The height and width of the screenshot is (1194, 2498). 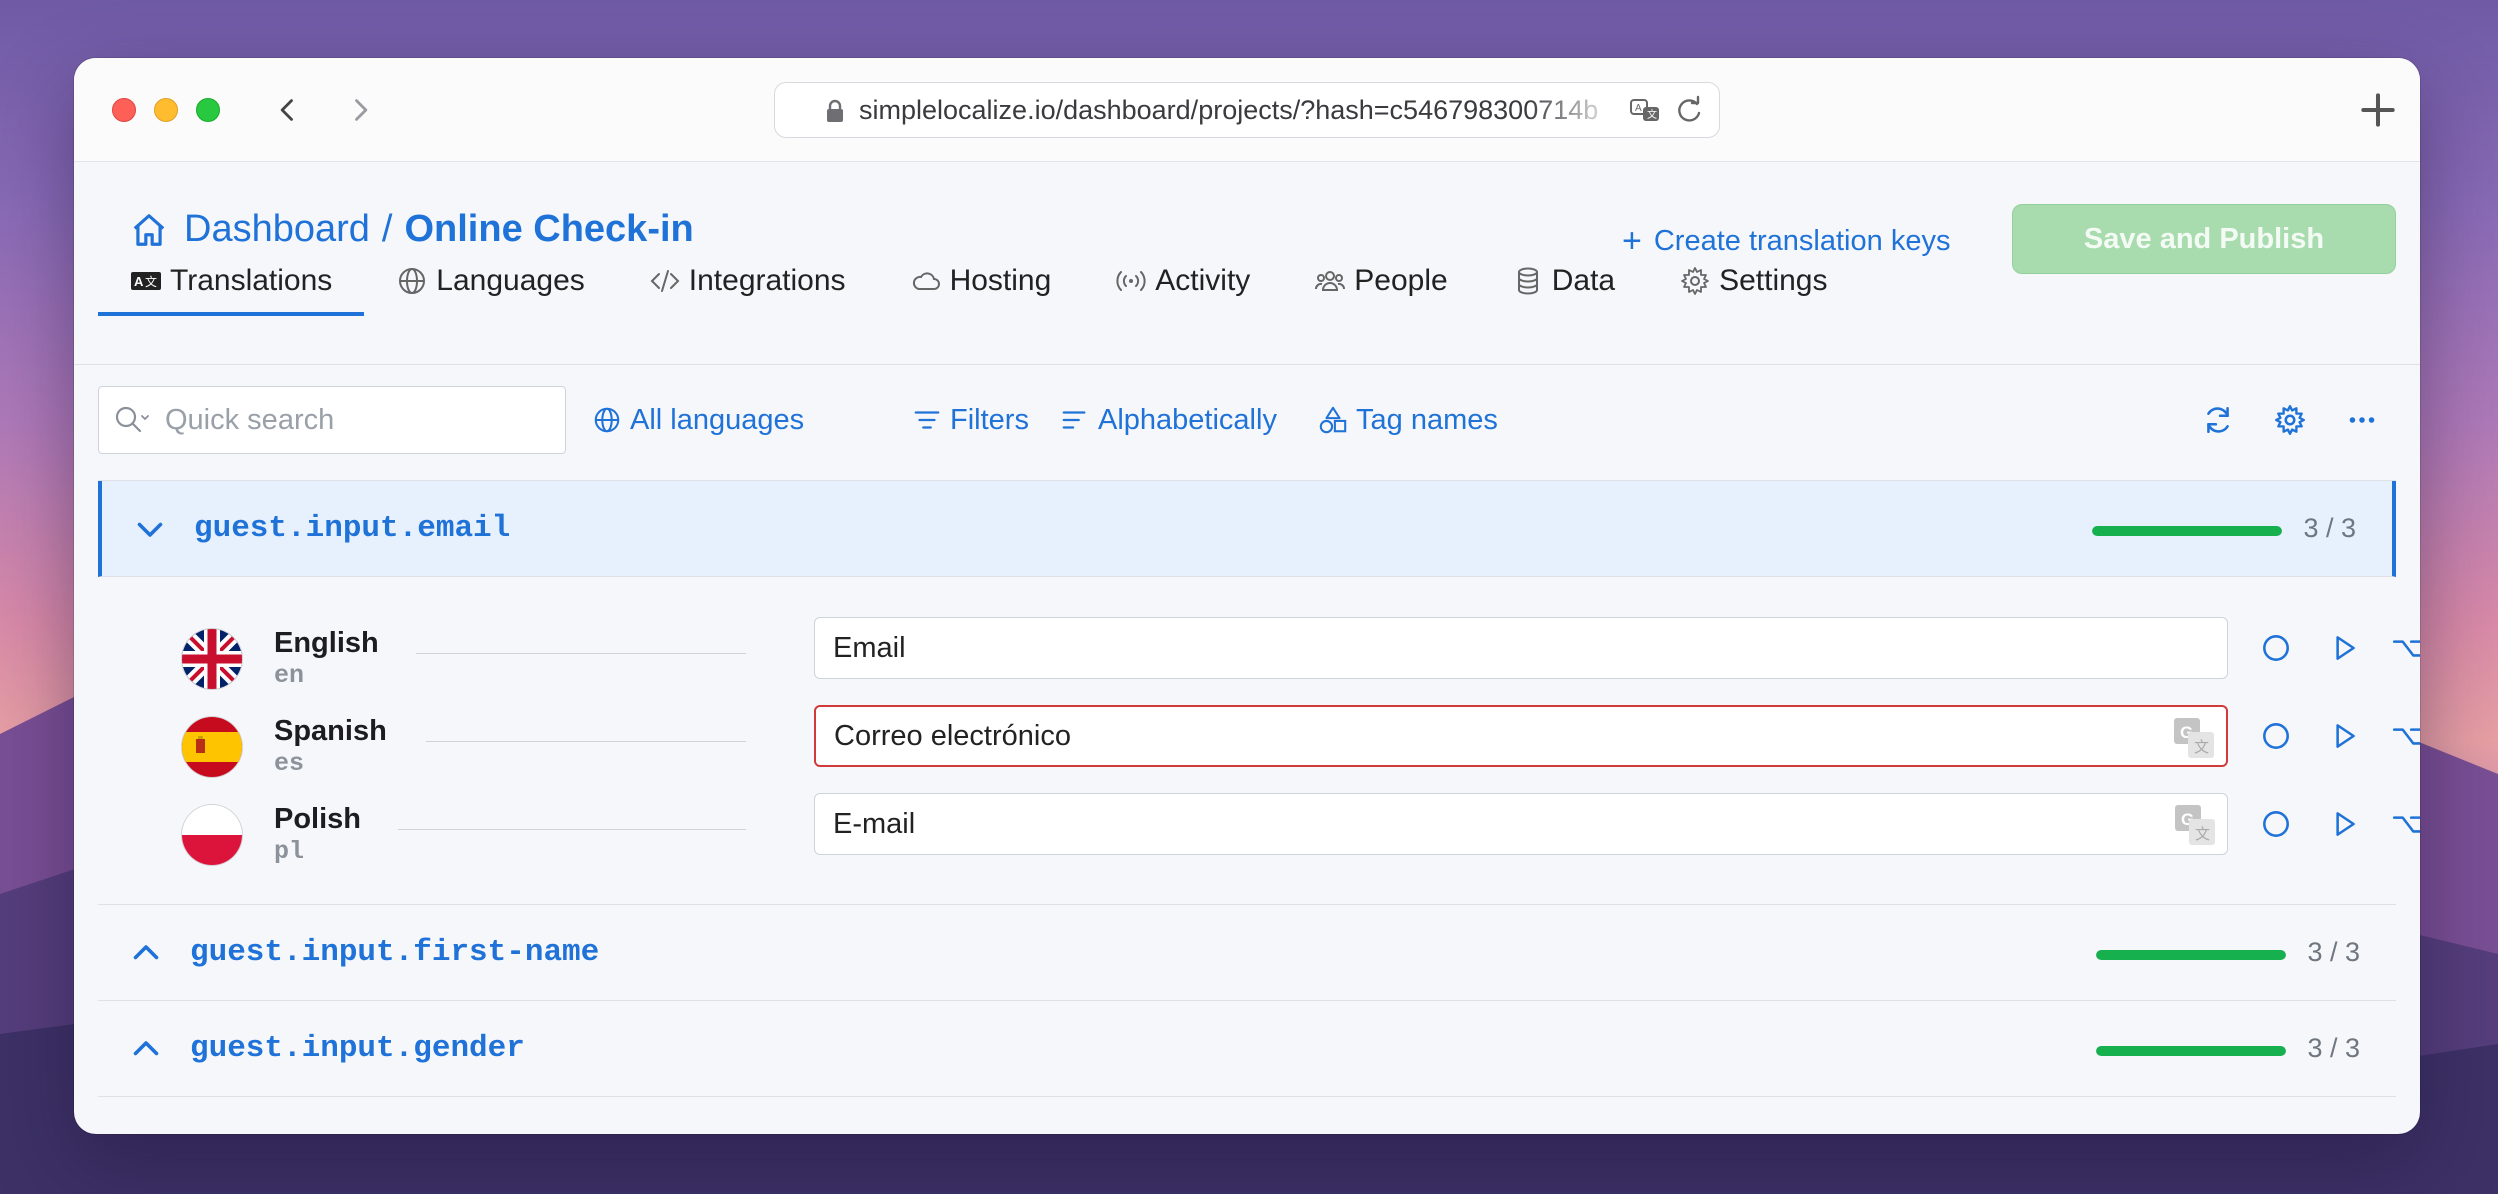 I want to click on translation-row-spanish: Spanish es G文, so click(x=1259, y=749).